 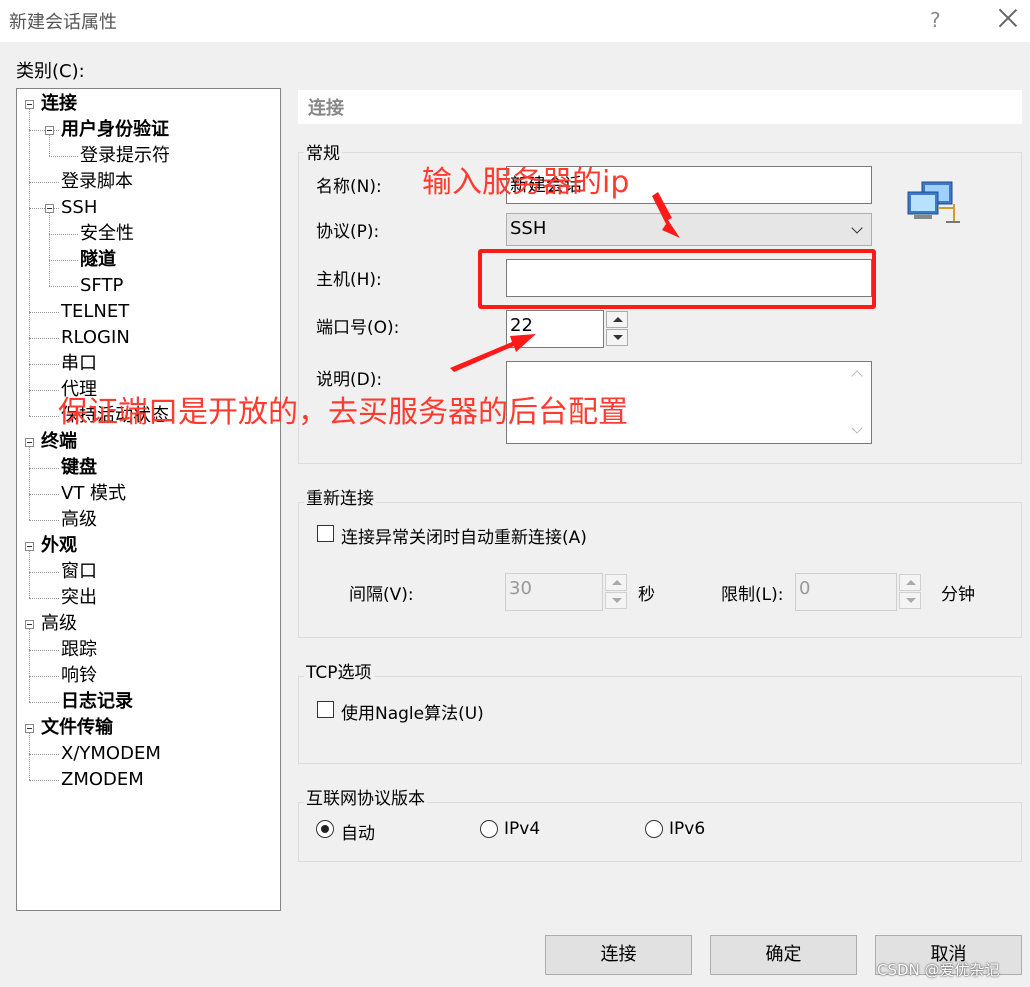 What do you see at coordinates (111, 754) in the screenshot?
I see `tree-item: X/YMODEM` at bounding box center [111, 754].